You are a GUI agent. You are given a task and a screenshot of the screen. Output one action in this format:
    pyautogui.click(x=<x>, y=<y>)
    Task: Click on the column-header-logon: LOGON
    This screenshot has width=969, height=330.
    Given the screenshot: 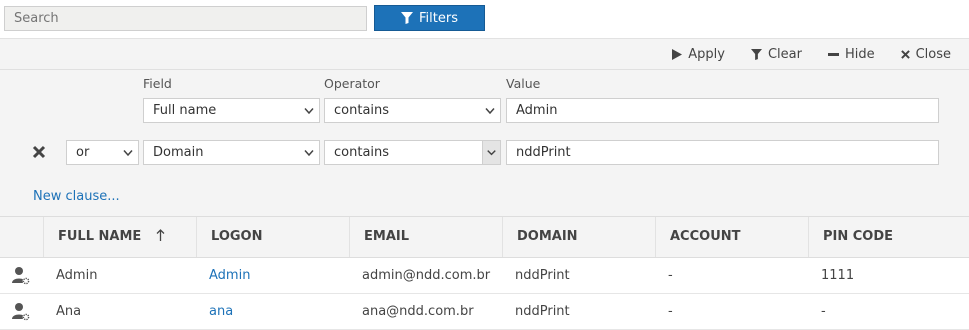 What is the action you would take?
    pyautogui.click(x=272, y=237)
    